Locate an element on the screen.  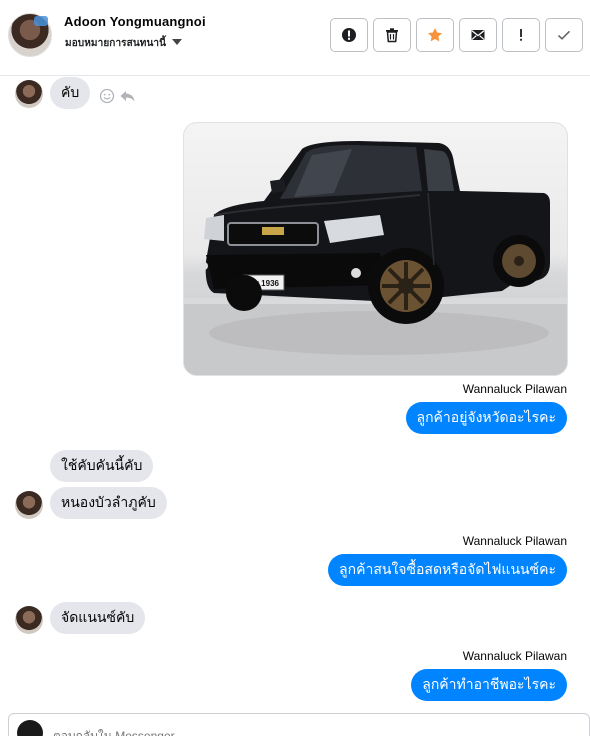
outgoing-message: ลูกค้าอยู่จังหวัดอะไรคะ is located at coordinates (486, 418).